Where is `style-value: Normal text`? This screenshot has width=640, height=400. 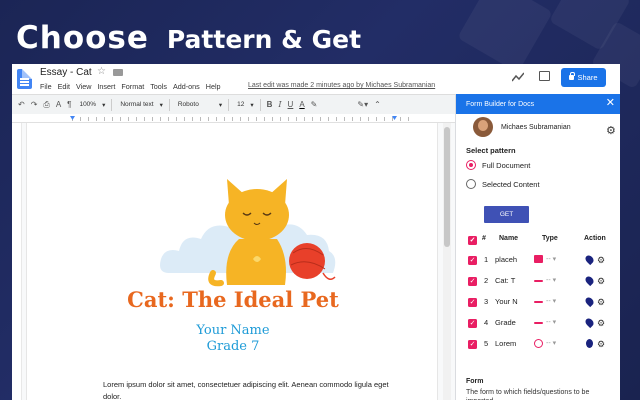
style-value: Normal text is located at coordinates (137, 104).